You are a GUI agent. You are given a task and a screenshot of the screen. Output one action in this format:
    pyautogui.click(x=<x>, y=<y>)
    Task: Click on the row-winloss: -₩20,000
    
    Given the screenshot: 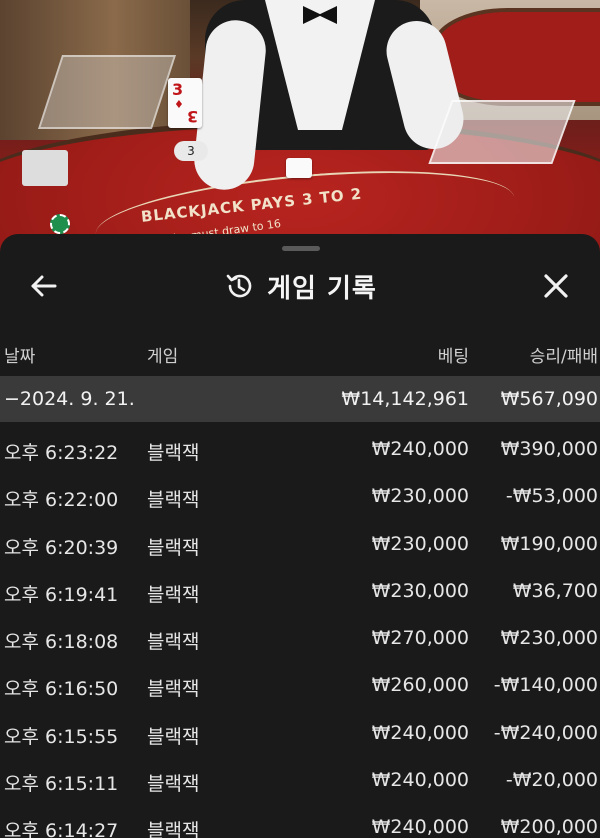 What is the action you would take?
    pyautogui.click(x=551, y=780)
    